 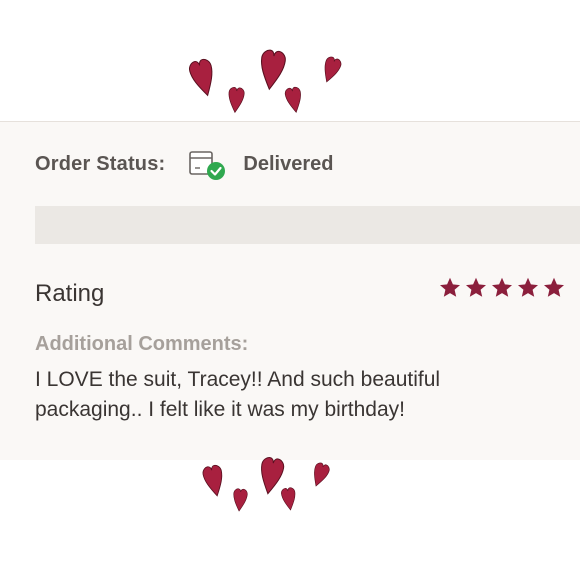 I want to click on box-delivered-icon, so click(x=209, y=164).